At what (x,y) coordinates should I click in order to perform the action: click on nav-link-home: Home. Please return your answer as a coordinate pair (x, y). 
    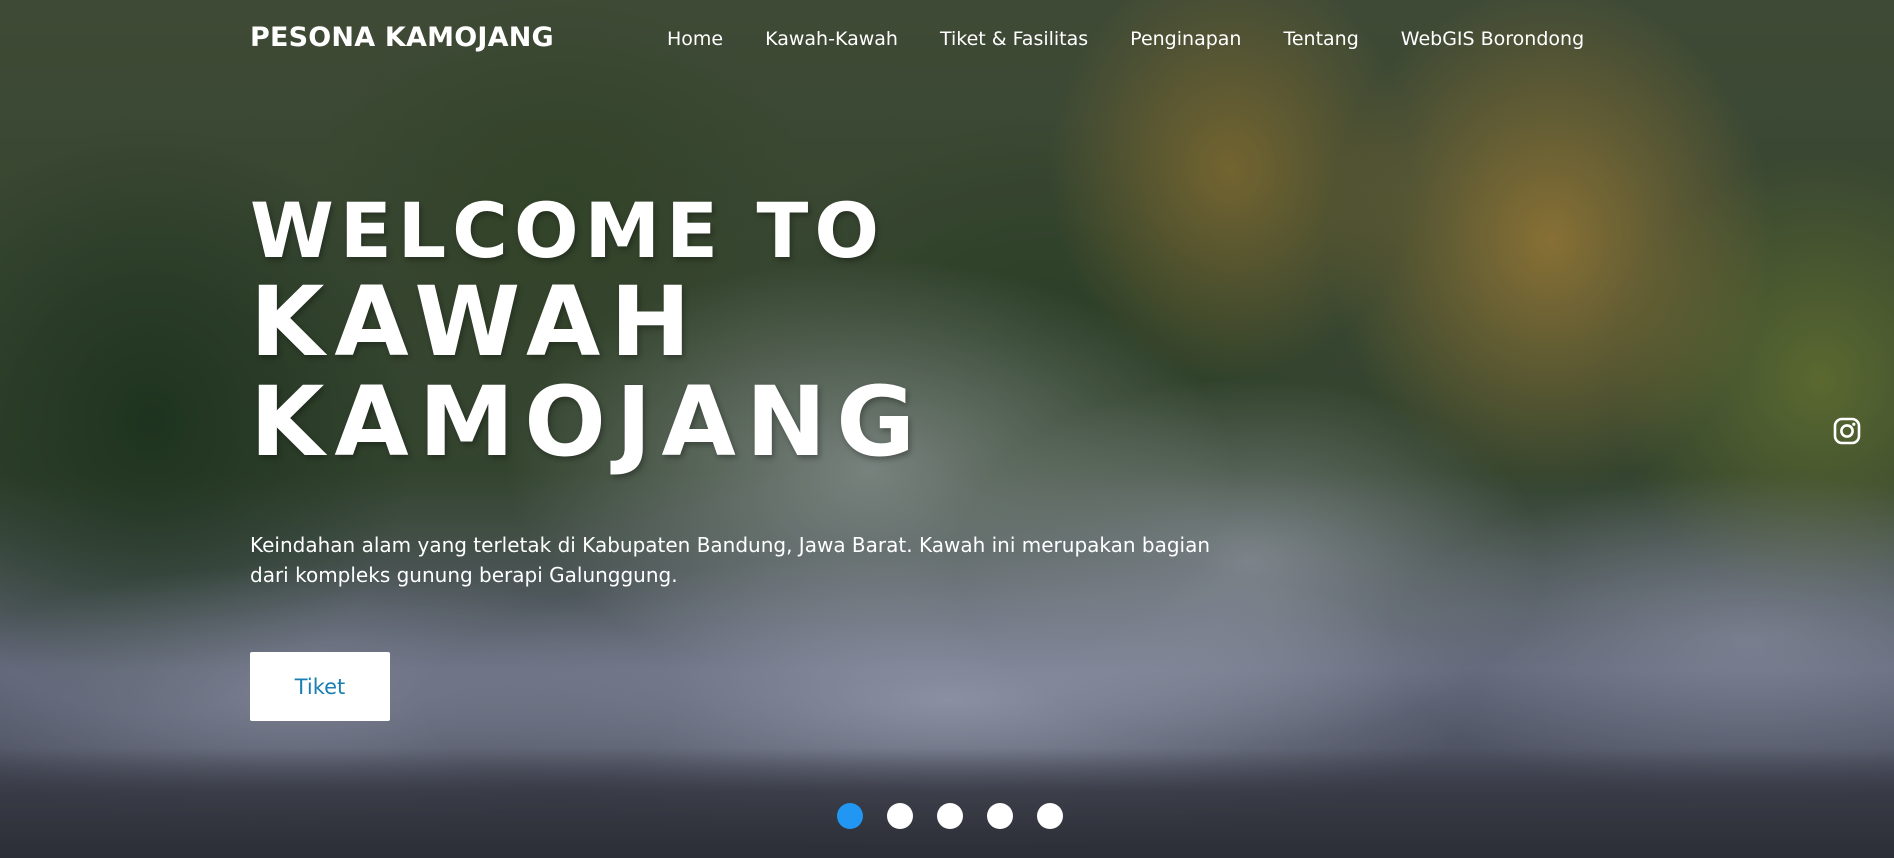
    Looking at the image, I should click on (695, 39).